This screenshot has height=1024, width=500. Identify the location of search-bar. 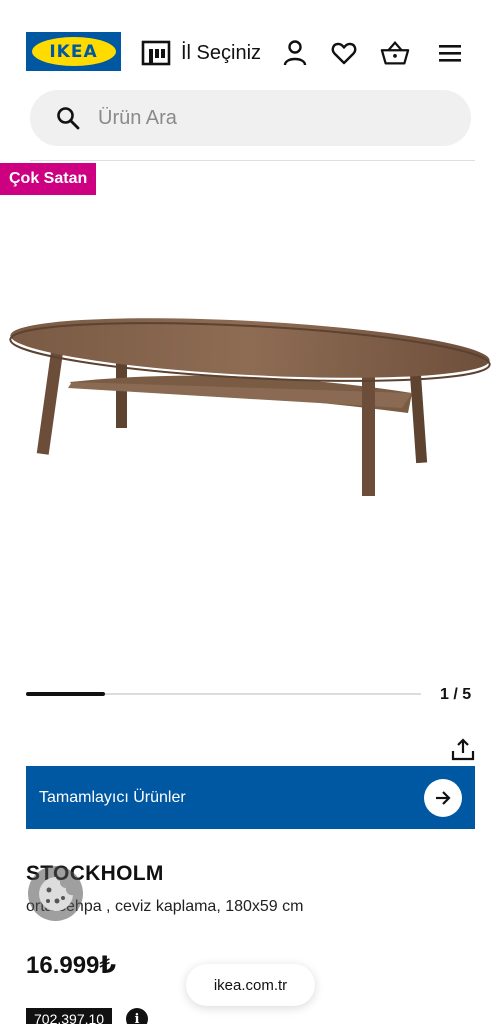
(250, 118).